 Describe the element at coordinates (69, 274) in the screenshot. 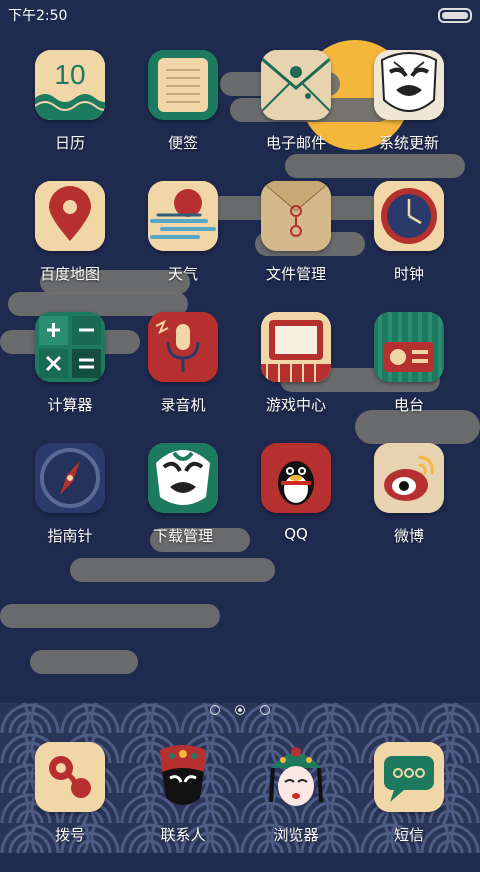

I see `app-label: 百度地图` at that location.